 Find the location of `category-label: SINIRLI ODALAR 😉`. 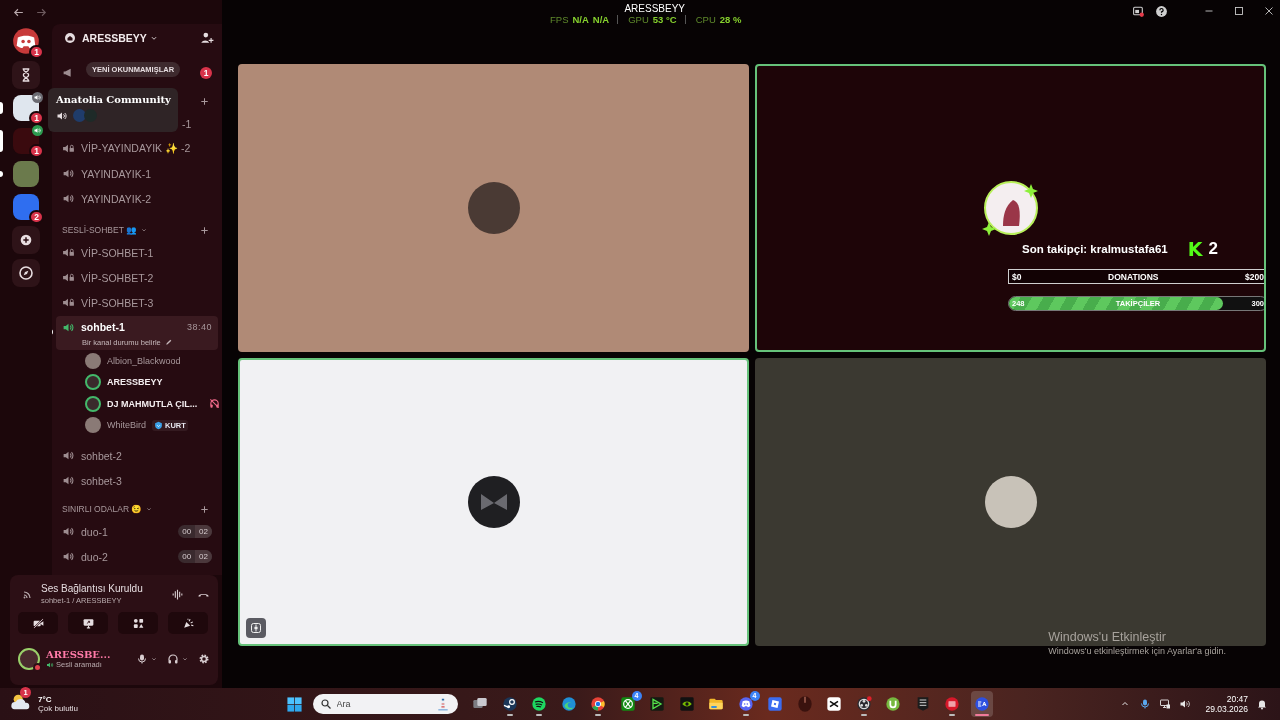

category-label: SINIRLI ODALAR 😉 is located at coordinates (102, 509).